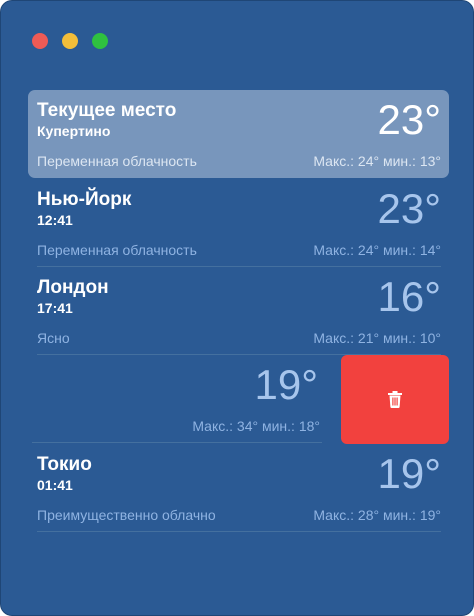 The width and height of the screenshot is (474, 616). I want to click on location-condition: Ясно, so click(53, 338).